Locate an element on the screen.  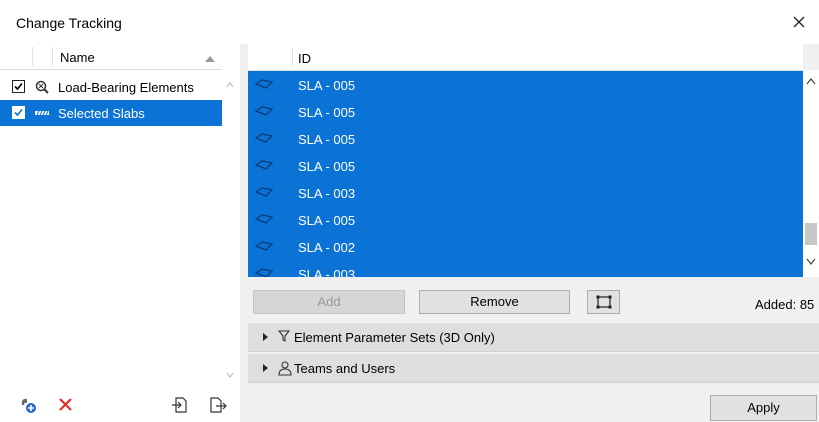
table-row: SLA - 002 is located at coordinates (525, 246).